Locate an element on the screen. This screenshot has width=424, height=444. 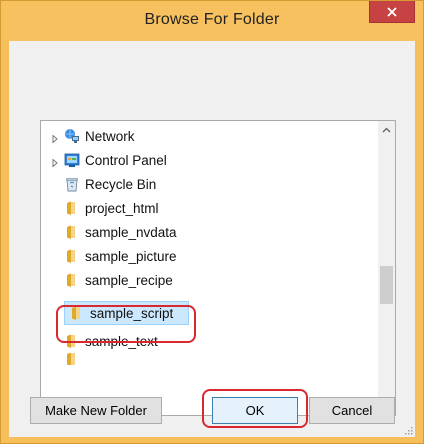
scroll-up-button is located at coordinates (386, 129).